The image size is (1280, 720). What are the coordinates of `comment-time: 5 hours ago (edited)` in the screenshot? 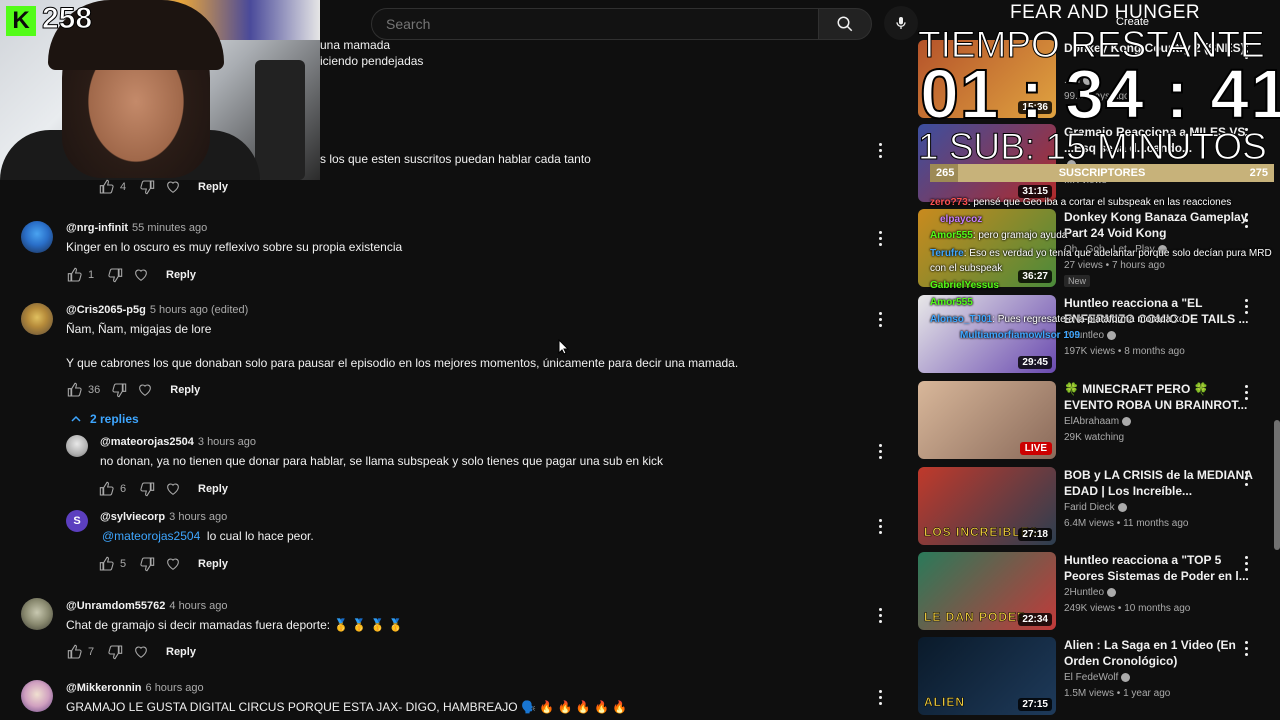 It's located at (199, 310).